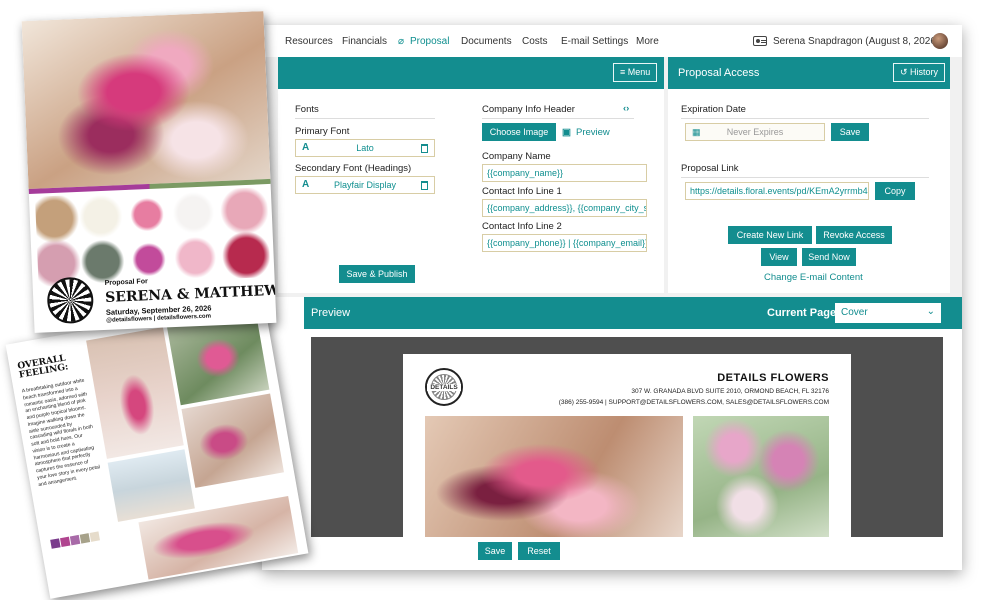 The image size is (1000, 600). I want to click on doc-company-name: DETAILS FLOWERS, so click(773, 378).